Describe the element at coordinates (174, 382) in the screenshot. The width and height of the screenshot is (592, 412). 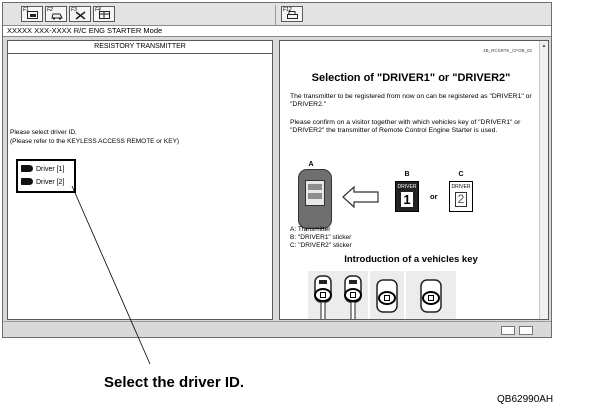
I see `callout-text: Select the driver ID.` at that location.